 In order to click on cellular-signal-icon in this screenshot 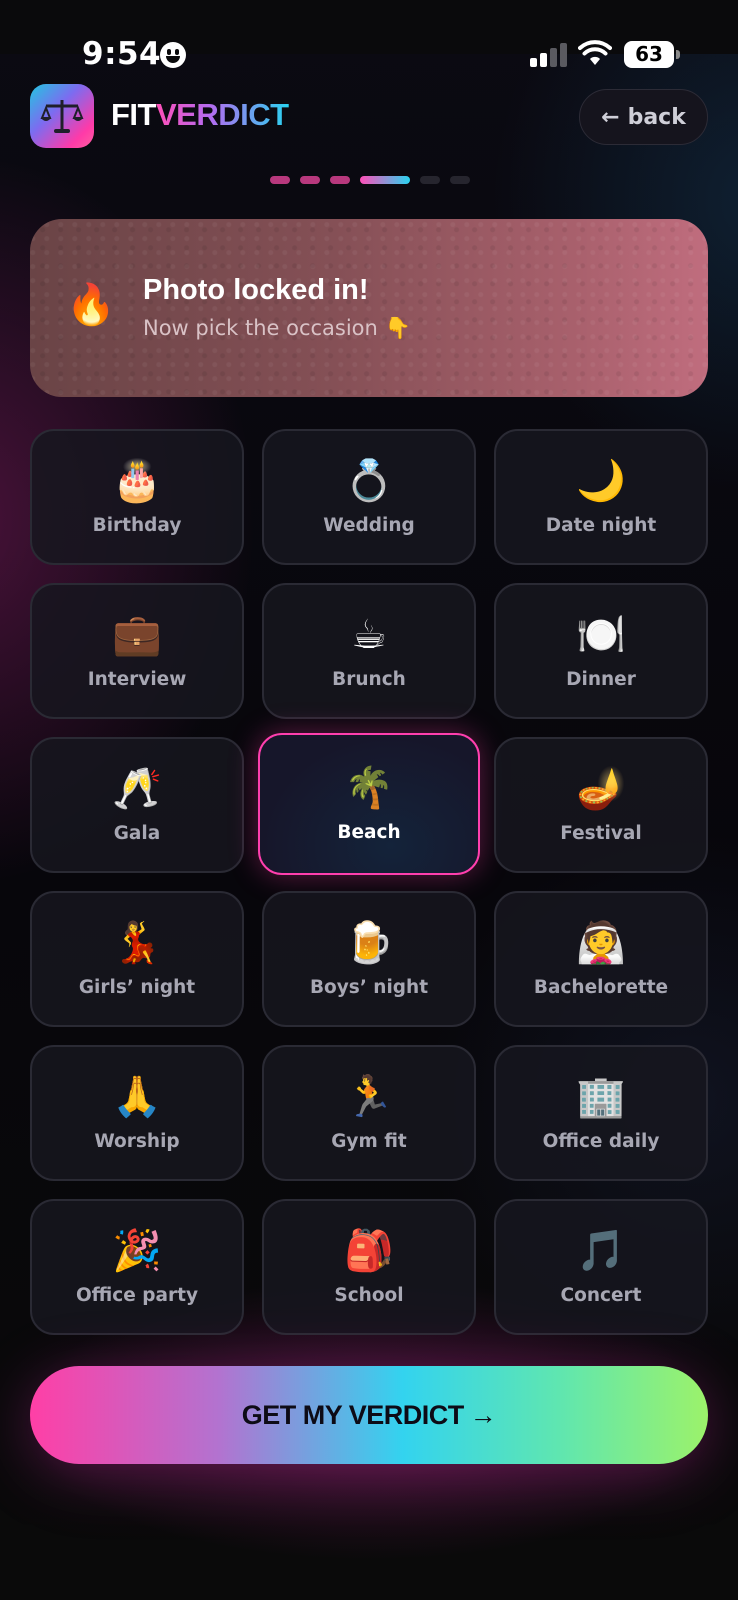, I will do `click(548, 55)`.